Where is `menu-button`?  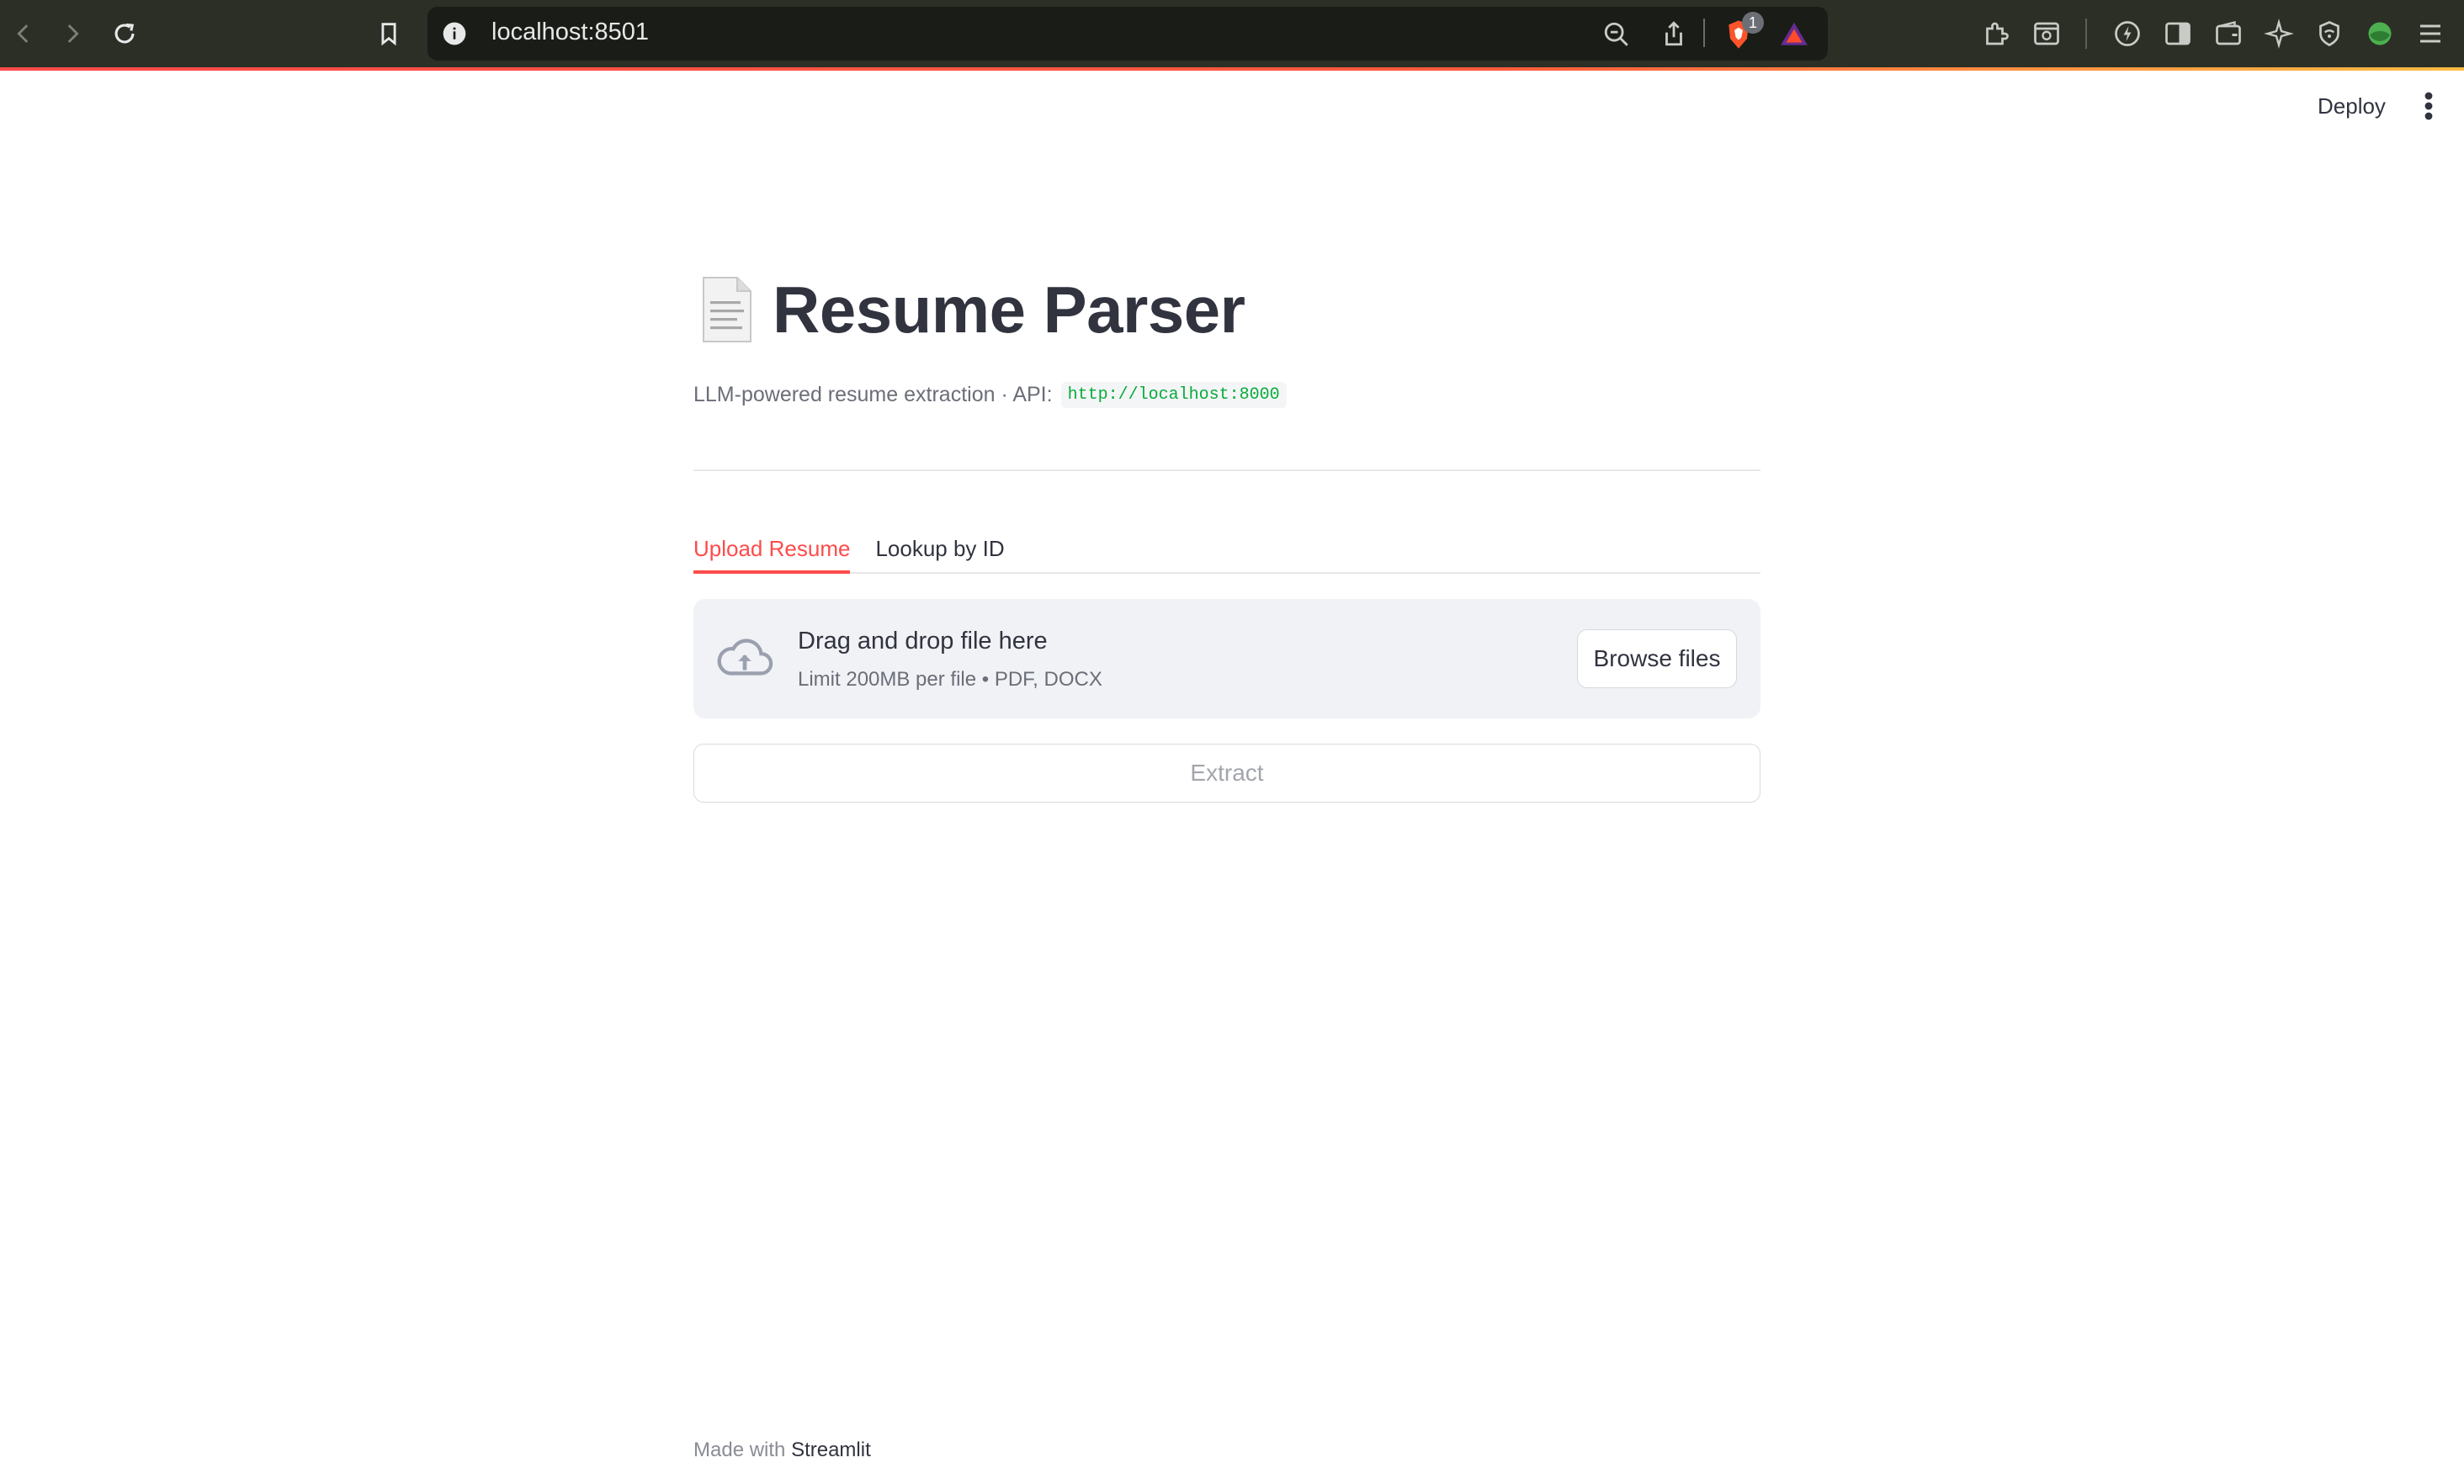
menu-button is located at coordinates (2430, 33).